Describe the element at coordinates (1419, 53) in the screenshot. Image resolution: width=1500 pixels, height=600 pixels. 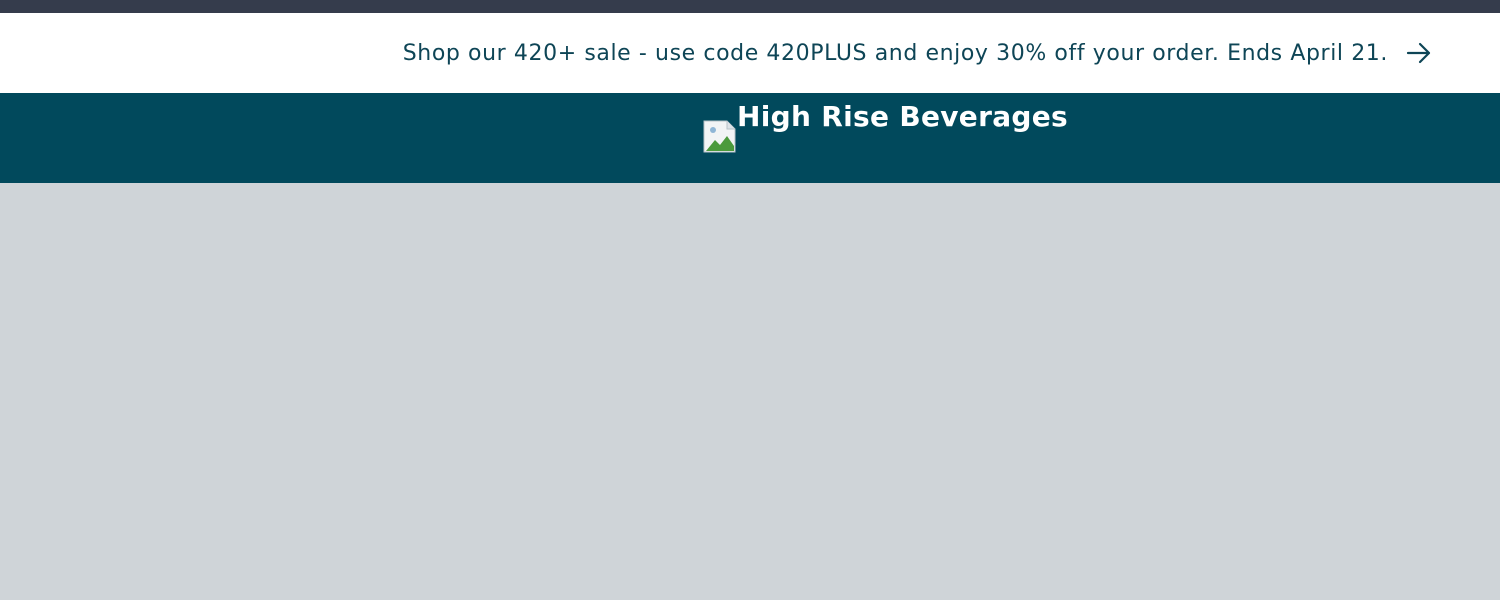
I see `arrow-right-icon` at that location.